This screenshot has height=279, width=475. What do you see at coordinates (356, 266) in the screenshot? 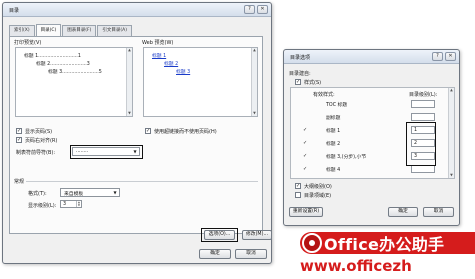
I see `watermark-url: www.officezh` at bounding box center [356, 266].